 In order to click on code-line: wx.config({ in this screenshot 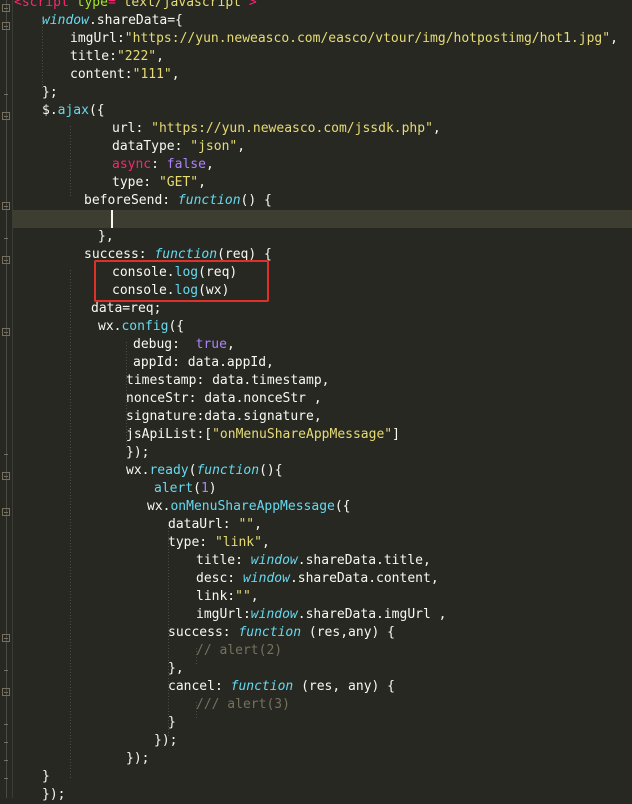, I will do `click(141, 326)`.